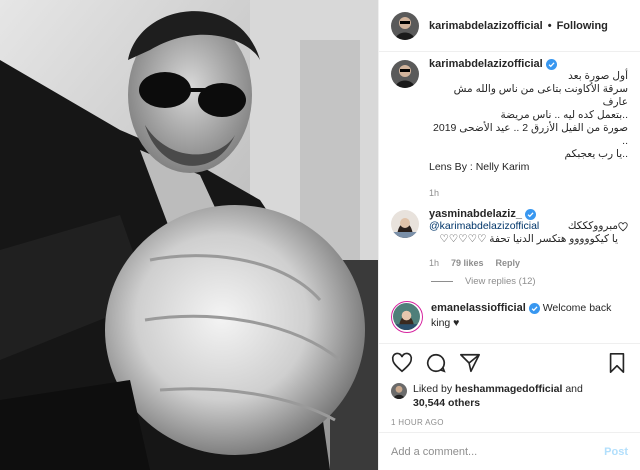 Image resolution: width=640 pixels, height=470 pixels. What do you see at coordinates (446, 403) in the screenshot?
I see `liked-by-others: 30,544 others` at bounding box center [446, 403].